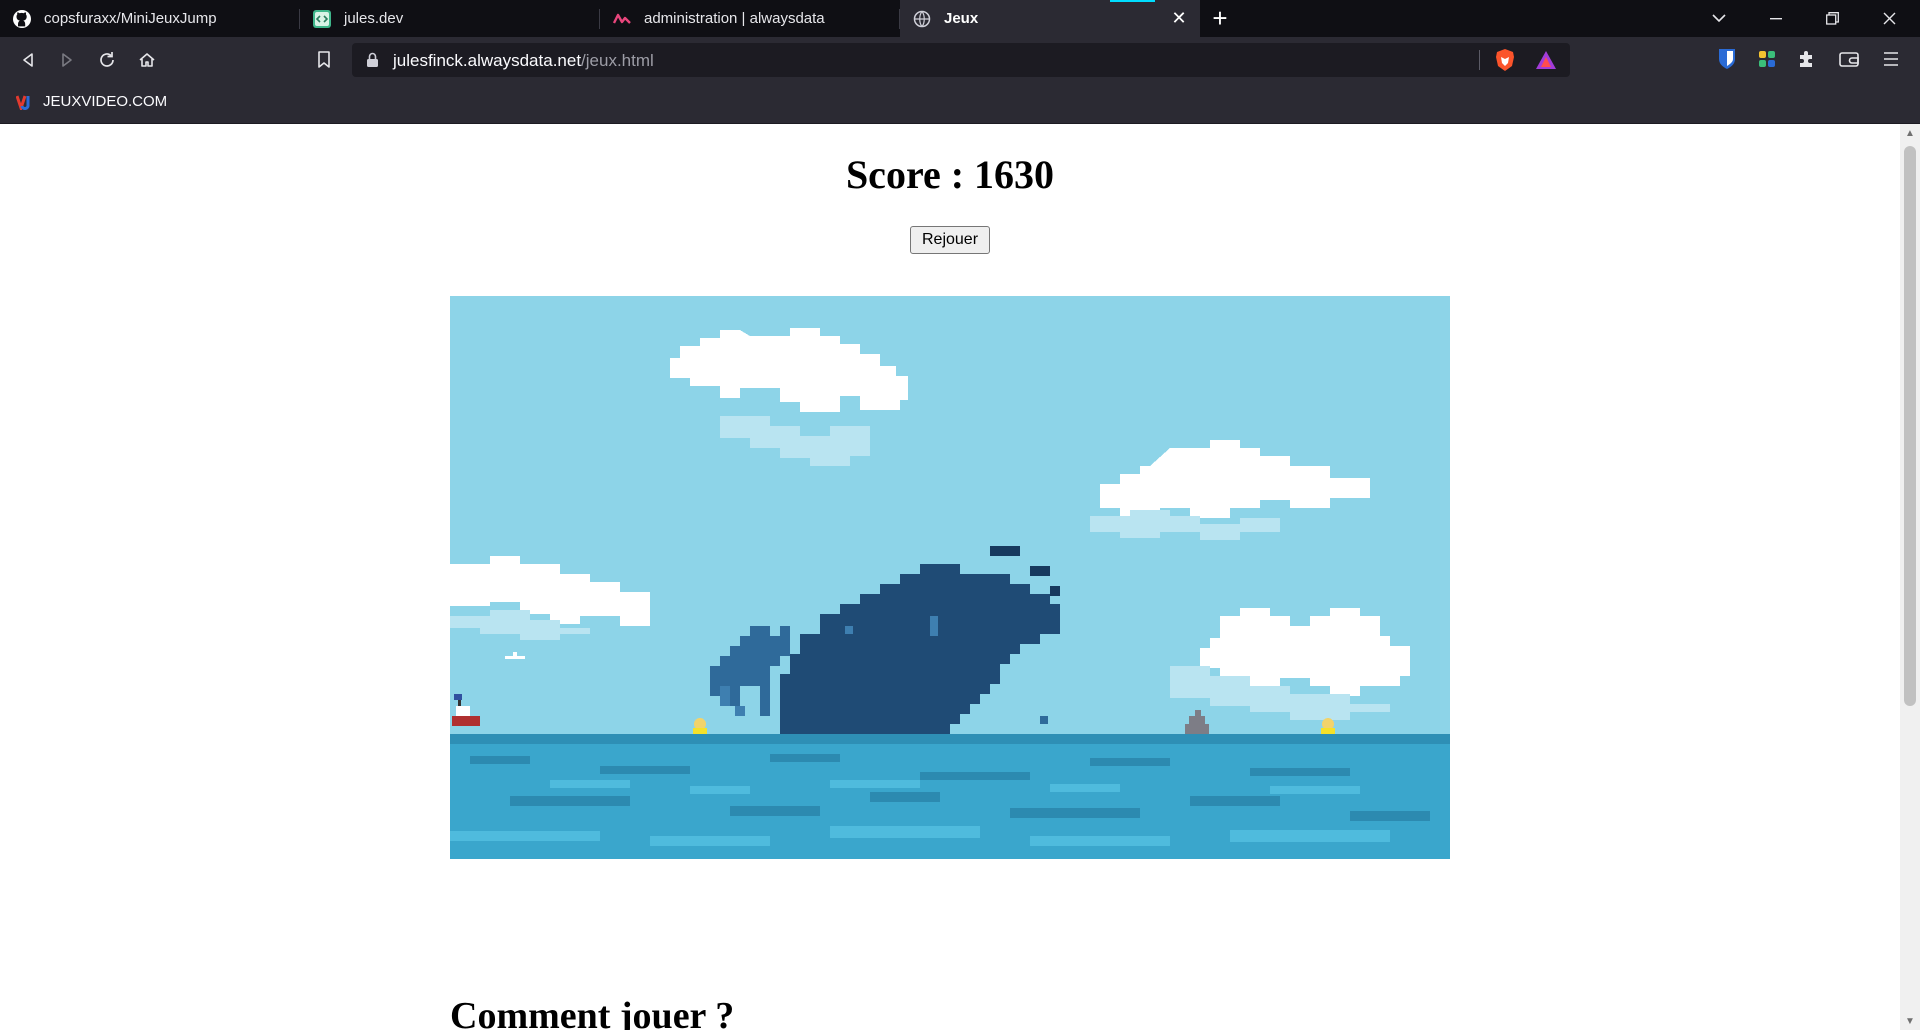 This screenshot has height=1030, width=1920. What do you see at coordinates (372, 62) in the screenshot?
I see `lock-icon` at bounding box center [372, 62].